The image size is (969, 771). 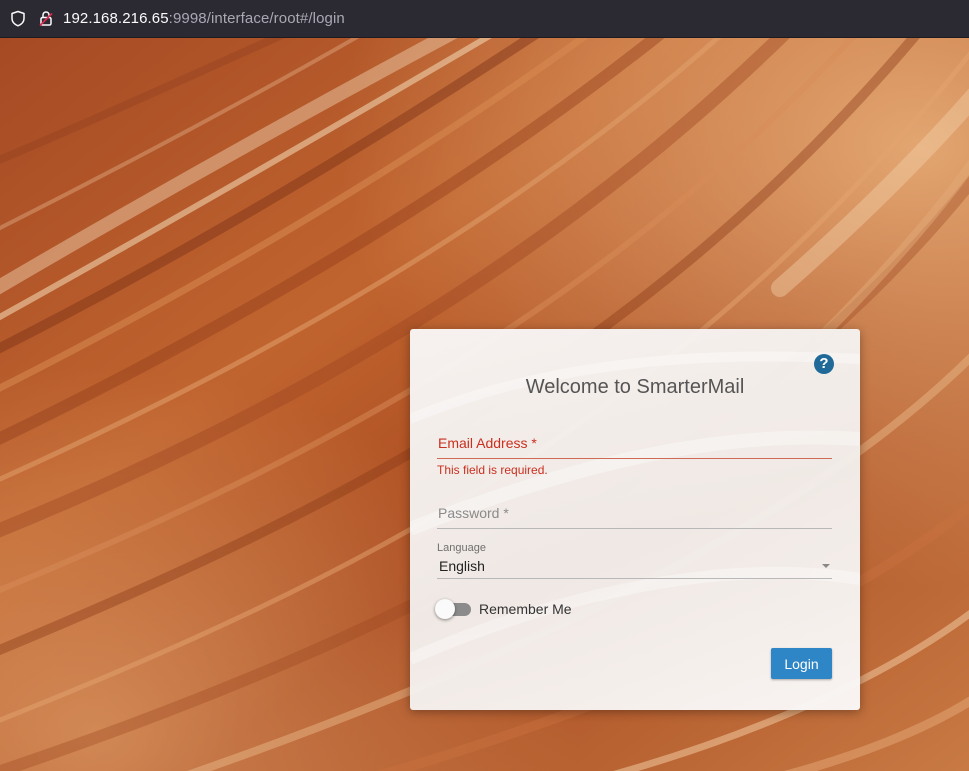 I want to click on language-value: English, so click(x=462, y=566).